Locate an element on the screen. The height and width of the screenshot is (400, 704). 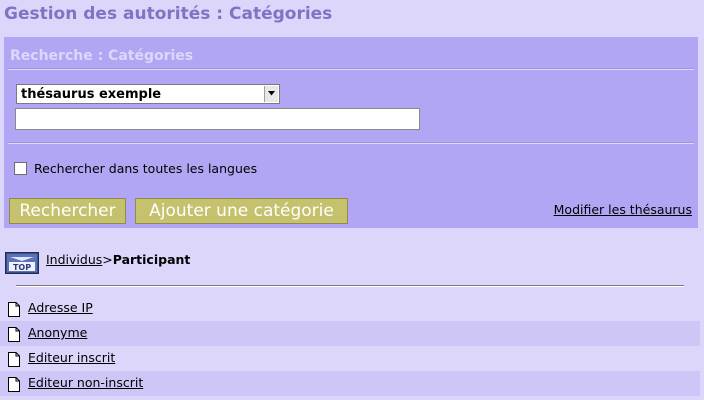
dropdown-arrow-button is located at coordinates (271, 94).